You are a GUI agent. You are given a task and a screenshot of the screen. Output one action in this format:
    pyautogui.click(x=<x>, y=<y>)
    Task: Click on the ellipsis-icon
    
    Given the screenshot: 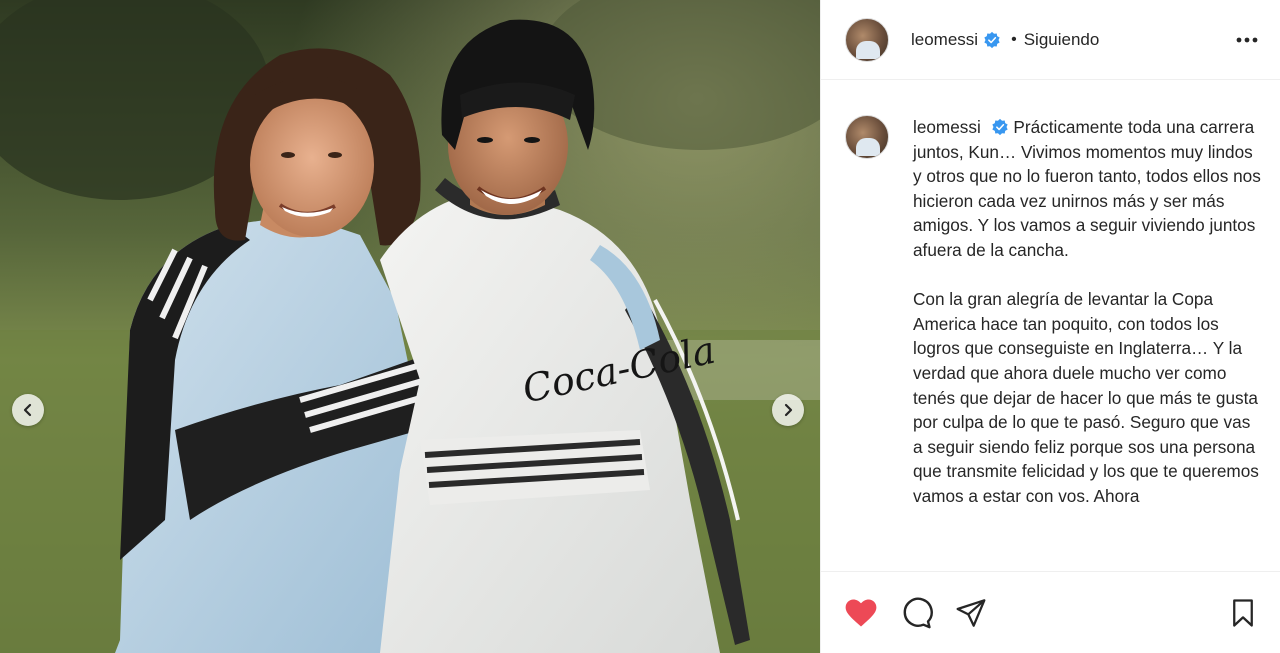 What is the action you would take?
    pyautogui.click(x=1247, y=39)
    